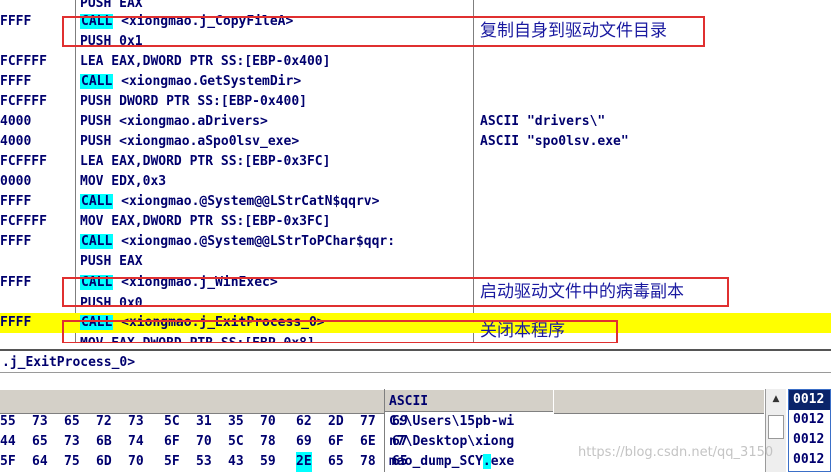 The height and width of the screenshot is (472, 831). I want to click on row-instruction: CALL <xiongmao.@System@@LStrToPChar$qqr:, so click(237, 242).